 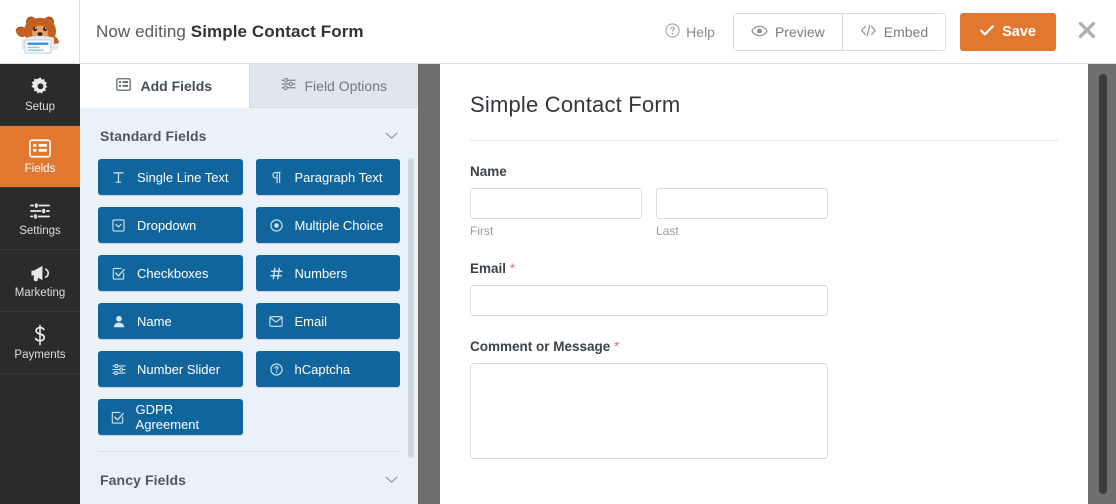 What do you see at coordinates (327, 273) in the screenshot?
I see `field-button-numbers: Numbers` at bounding box center [327, 273].